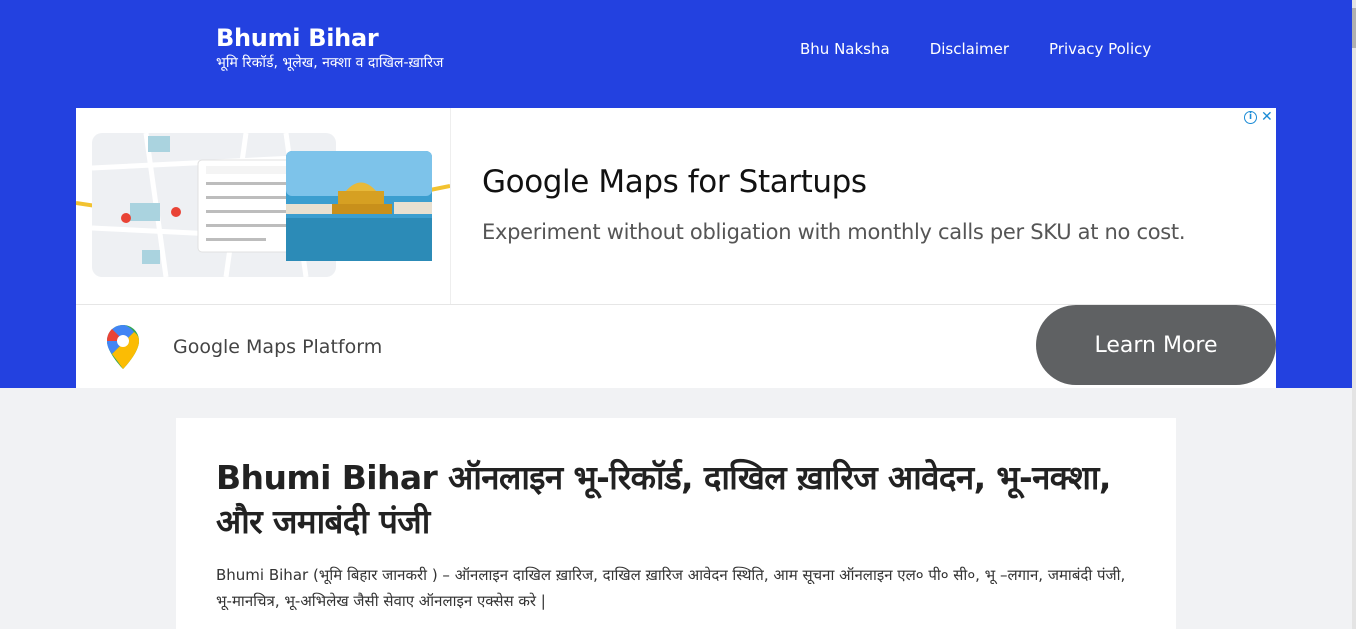  Describe the element at coordinates (1267, 117) in the screenshot. I see `close-icon: ✕` at that location.